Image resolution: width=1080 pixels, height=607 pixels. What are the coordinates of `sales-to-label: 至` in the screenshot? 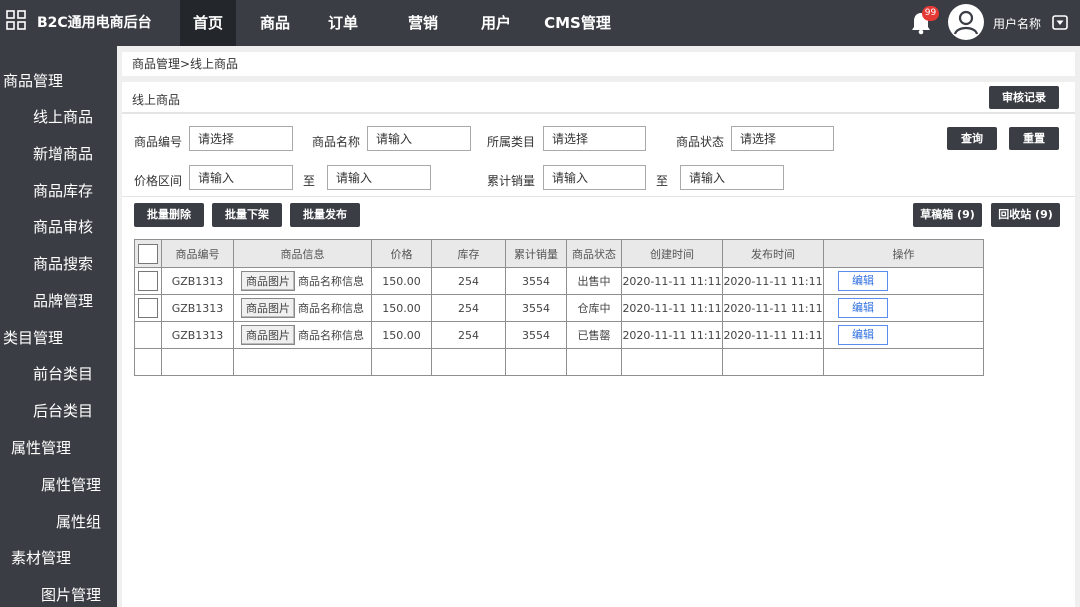 It's located at (662, 181).